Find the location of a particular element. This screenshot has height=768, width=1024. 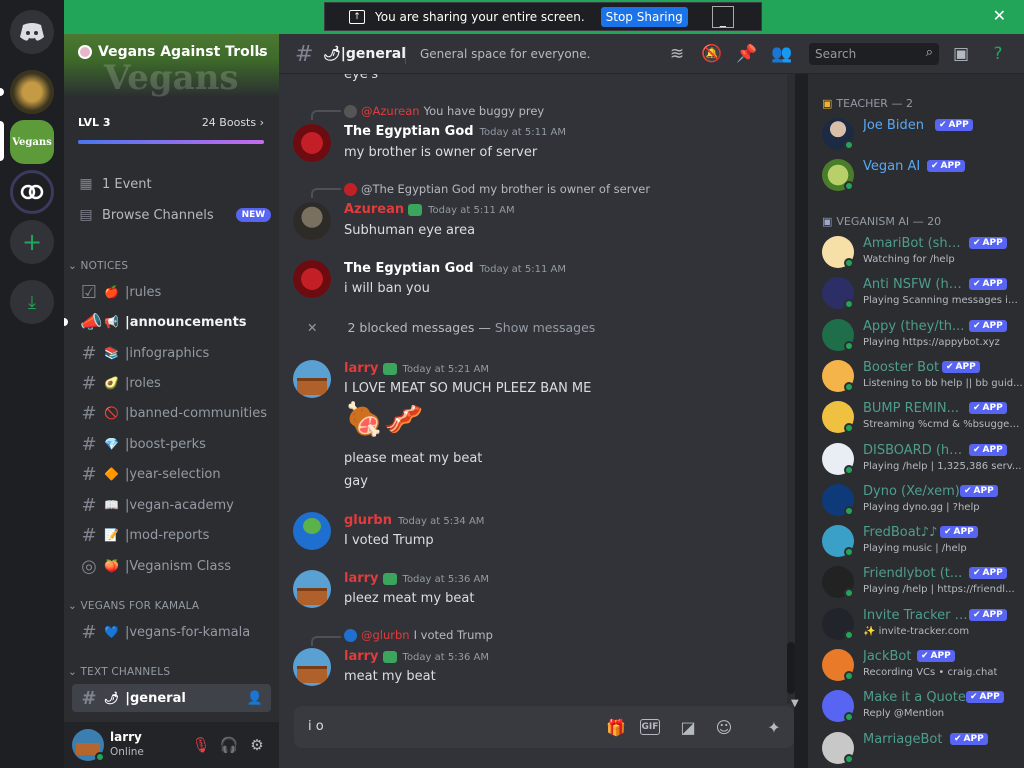

member-name: MarriageBot is located at coordinates (903, 739).